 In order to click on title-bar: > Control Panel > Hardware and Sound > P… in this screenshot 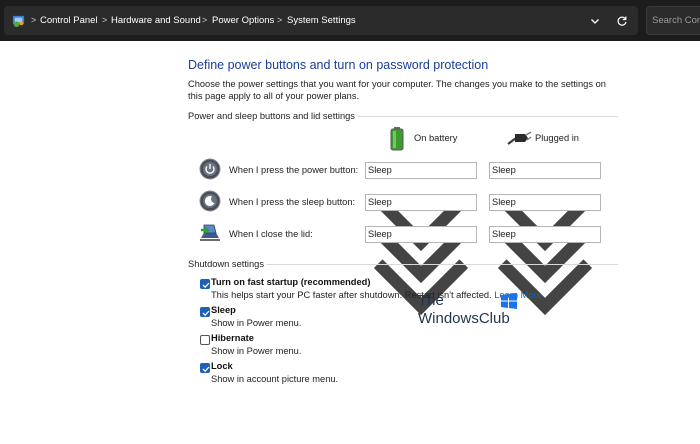, I will do `click(350, 20)`.